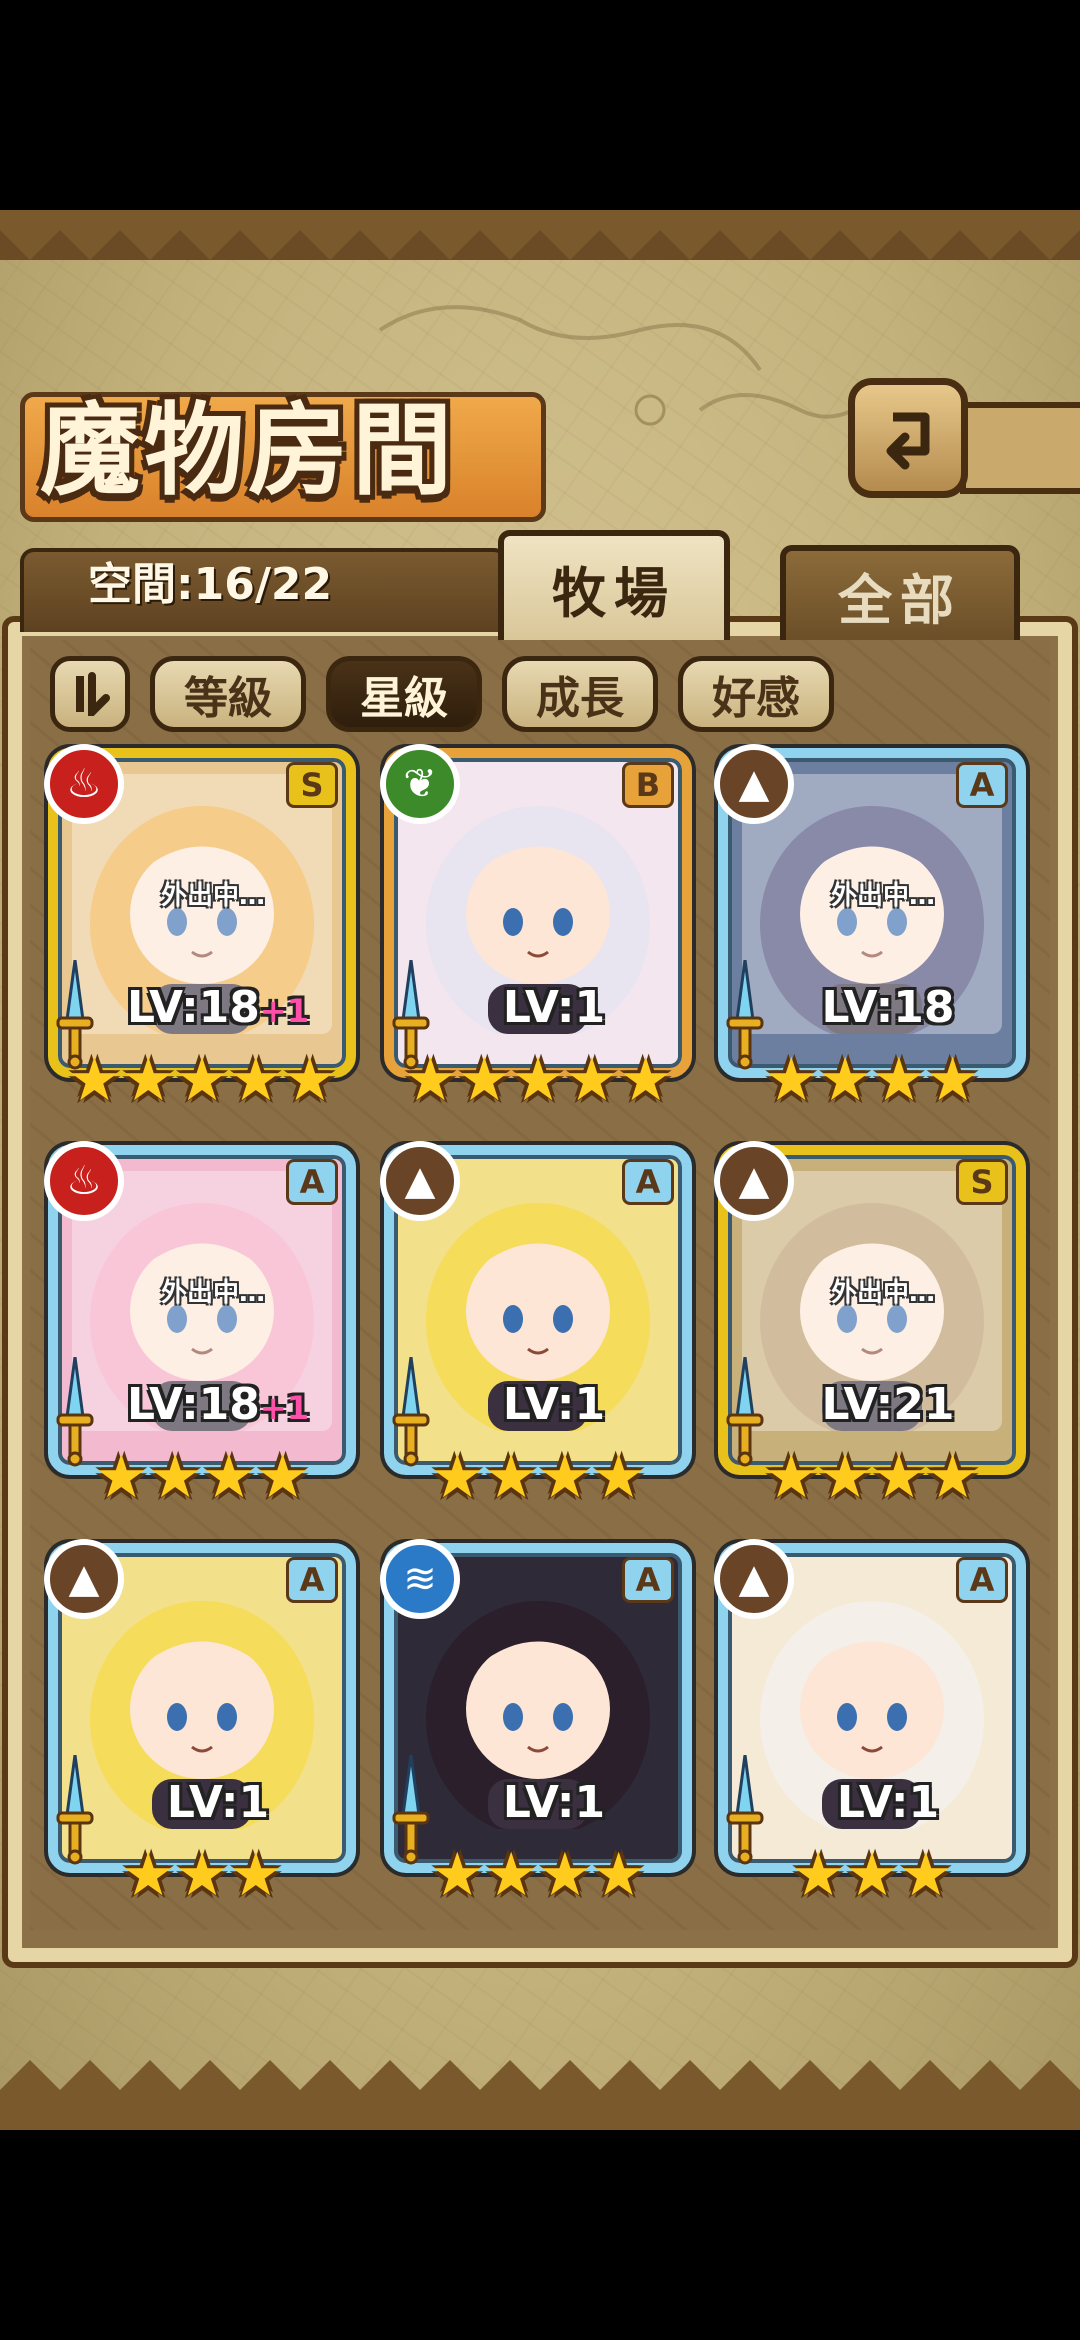 The width and height of the screenshot is (1080, 2340). Describe the element at coordinates (93, 694) in the screenshot. I see `sort-order-icon` at that location.